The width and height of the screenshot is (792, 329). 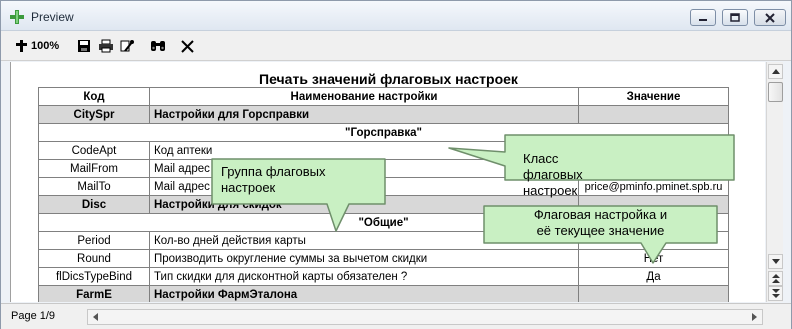 I want to click on arrow-down-icon, so click(x=775, y=261).